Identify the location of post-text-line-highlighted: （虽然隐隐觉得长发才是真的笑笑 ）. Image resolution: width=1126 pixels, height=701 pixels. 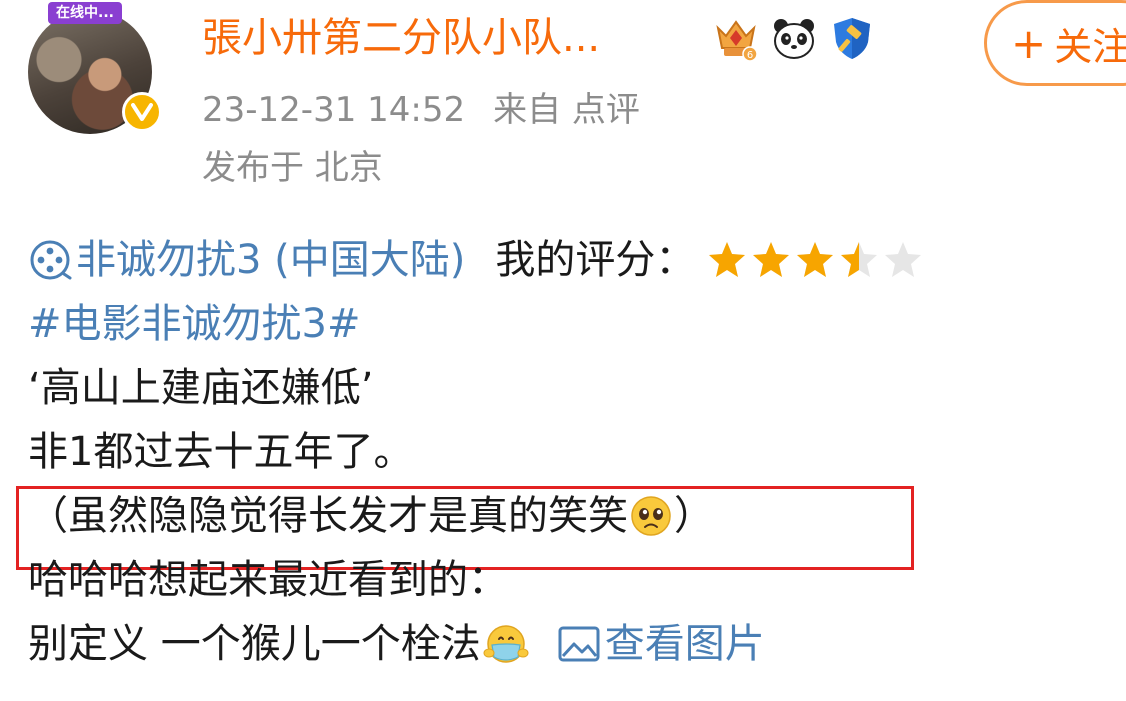
(573, 516).